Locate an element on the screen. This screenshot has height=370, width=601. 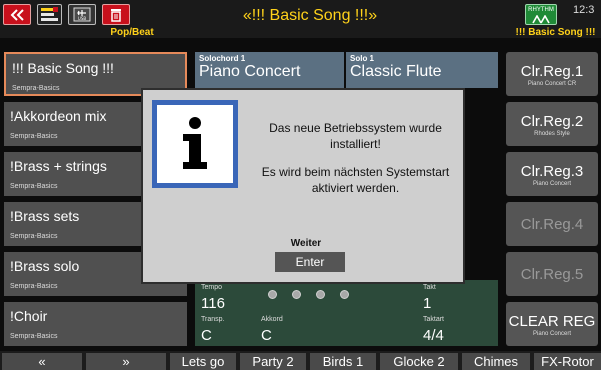
registration-voice: Piano Concert CR is located at coordinates (552, 84).